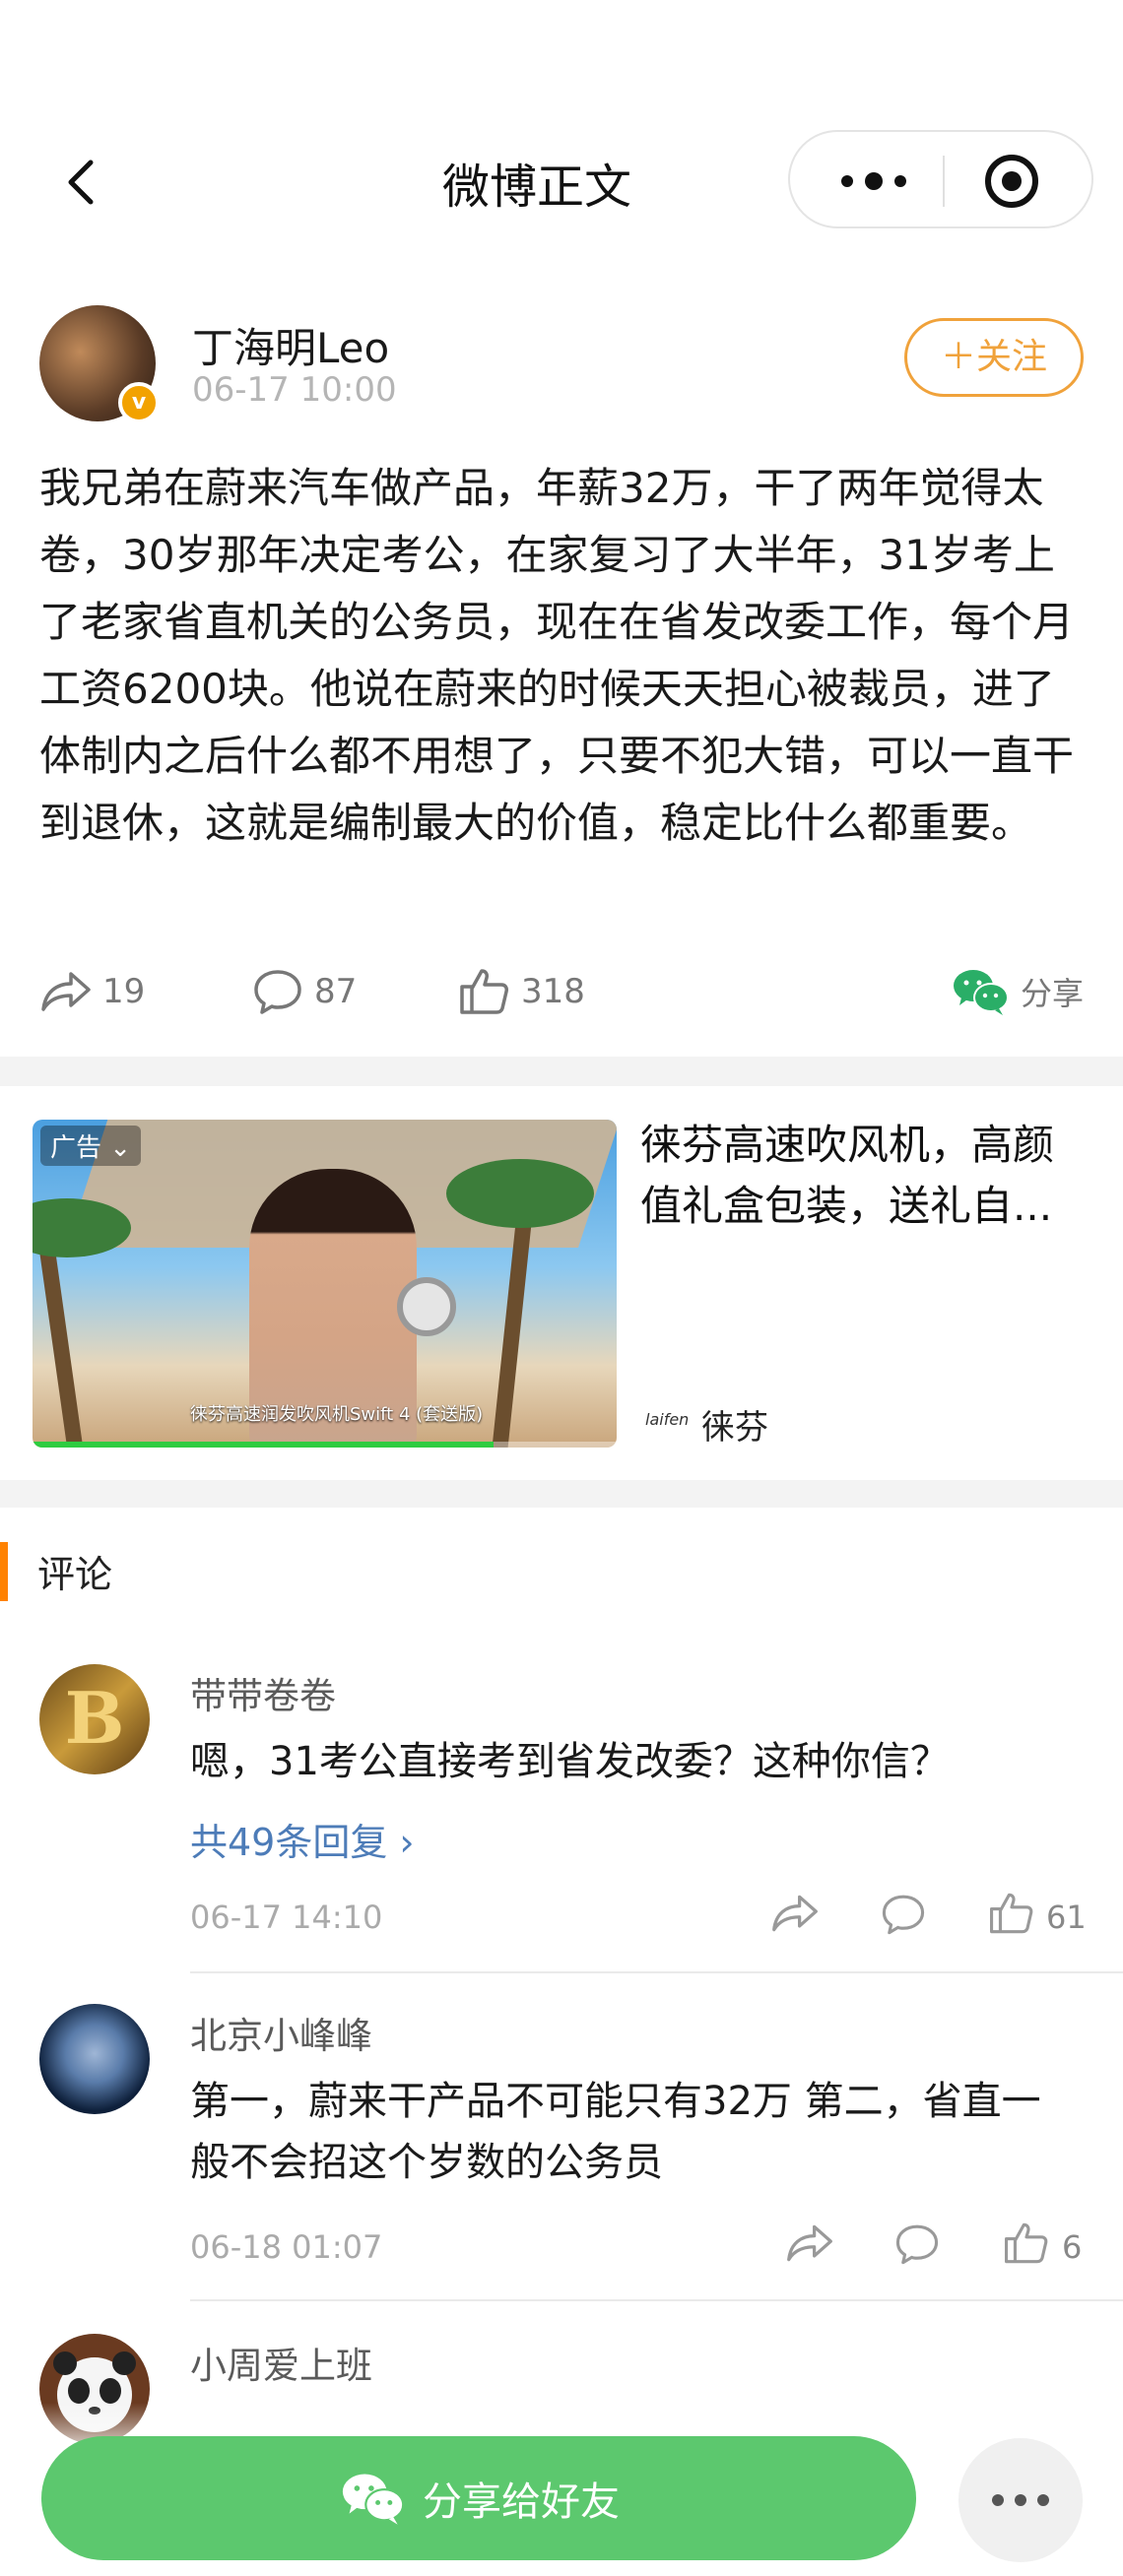 The width and height of the screenshot is (1123, 2576). I want to click on ad-brand-logo: laifen, so click(667, 1419).